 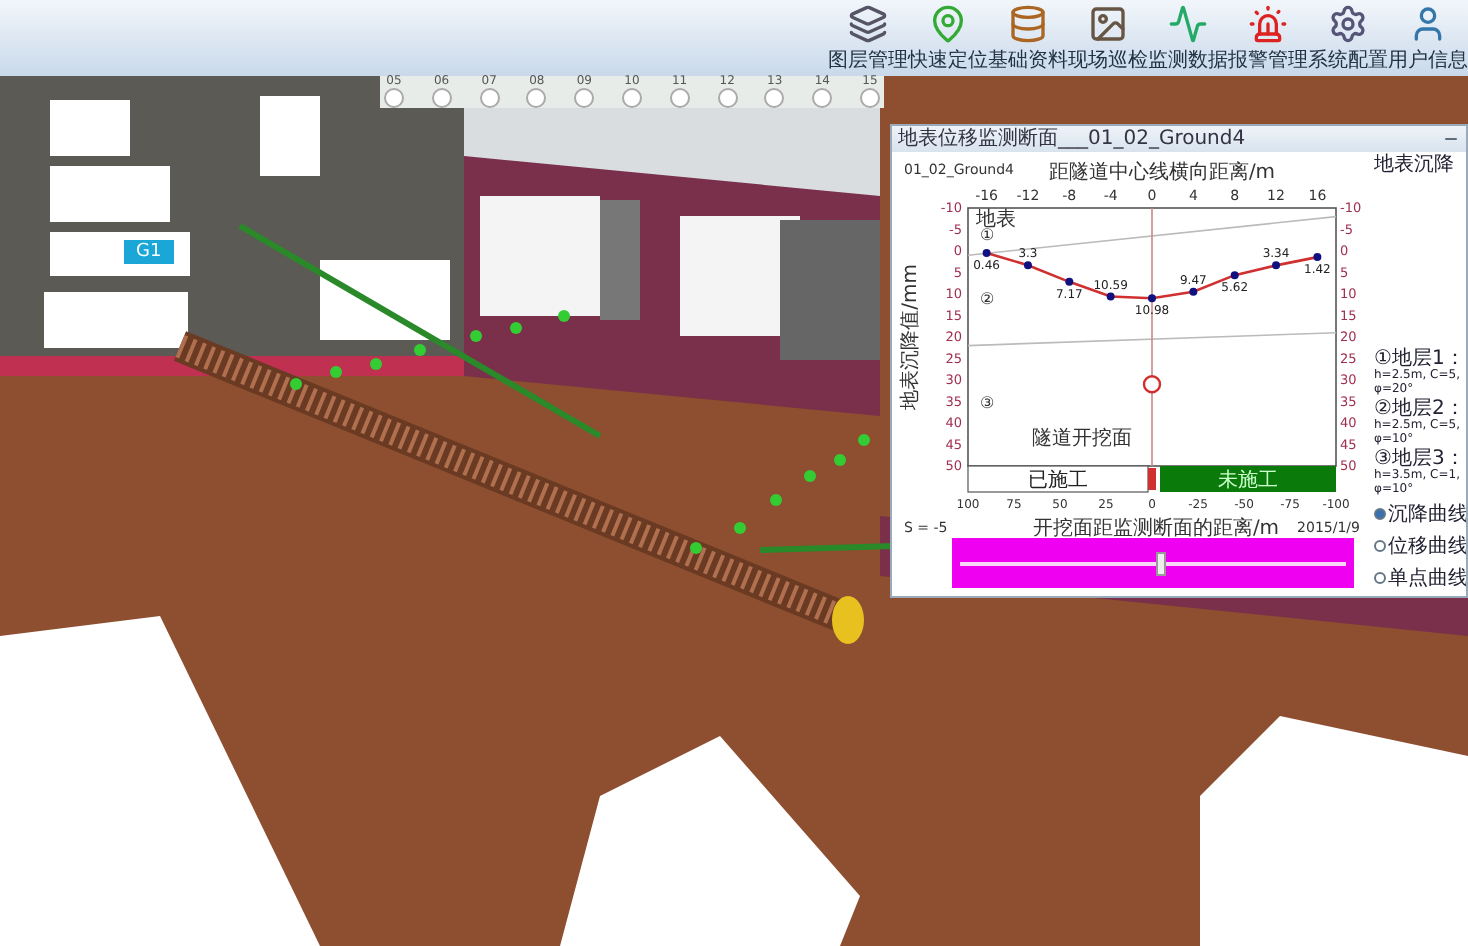 I want to click on database-icon, so click(x=1028, y=24).